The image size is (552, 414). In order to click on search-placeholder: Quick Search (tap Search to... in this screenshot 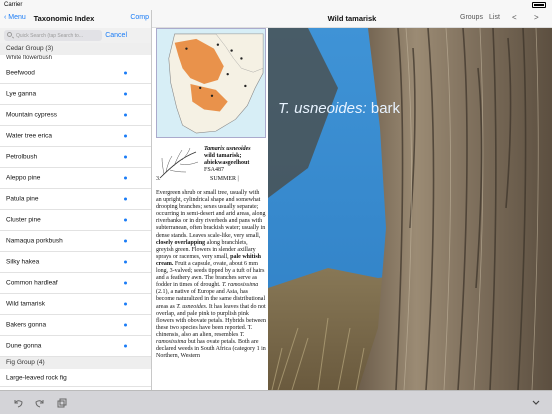, I will do `click(49, 36)`.